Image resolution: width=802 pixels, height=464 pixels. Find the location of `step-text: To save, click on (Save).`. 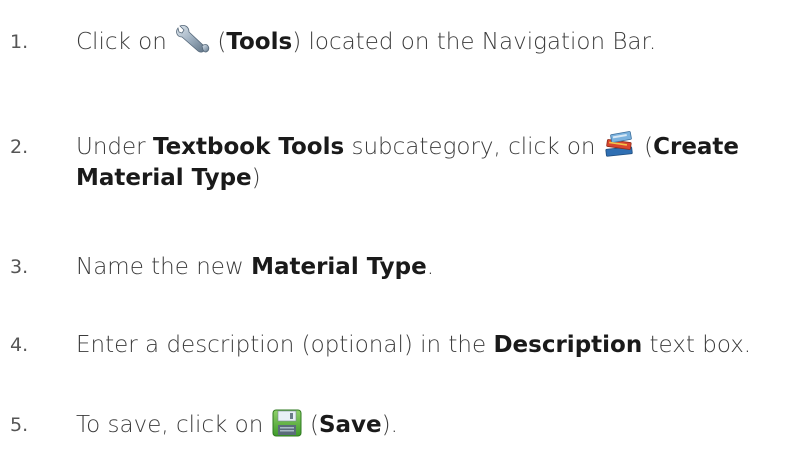

step-text: To save, click on (Save). is located at coordinates (437, 424).